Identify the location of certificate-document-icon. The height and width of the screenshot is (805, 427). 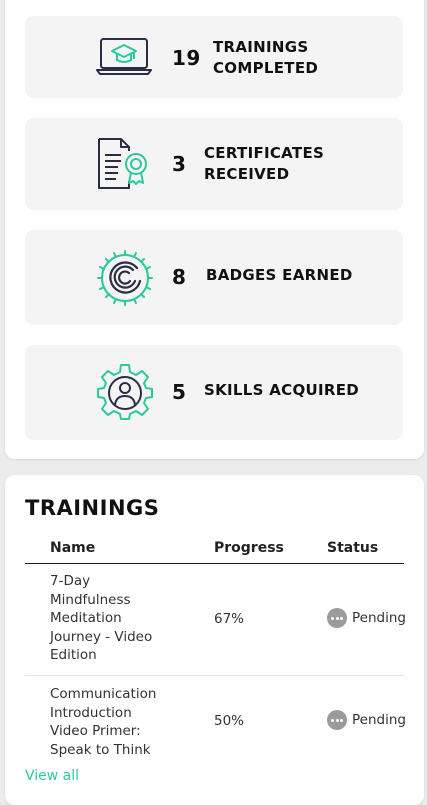
(122, 163).